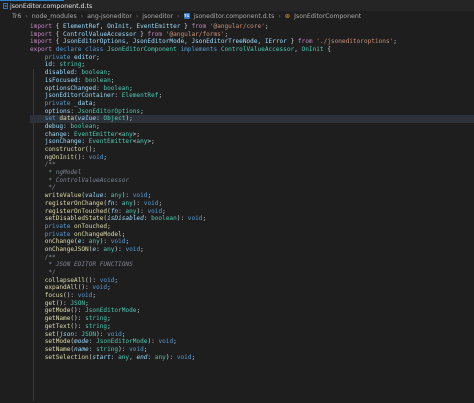  What do you see at coordinates (252, 181) in the screenshot?
I see `code-line: * ControlValueAccessor` at bounding box center [252, 181].